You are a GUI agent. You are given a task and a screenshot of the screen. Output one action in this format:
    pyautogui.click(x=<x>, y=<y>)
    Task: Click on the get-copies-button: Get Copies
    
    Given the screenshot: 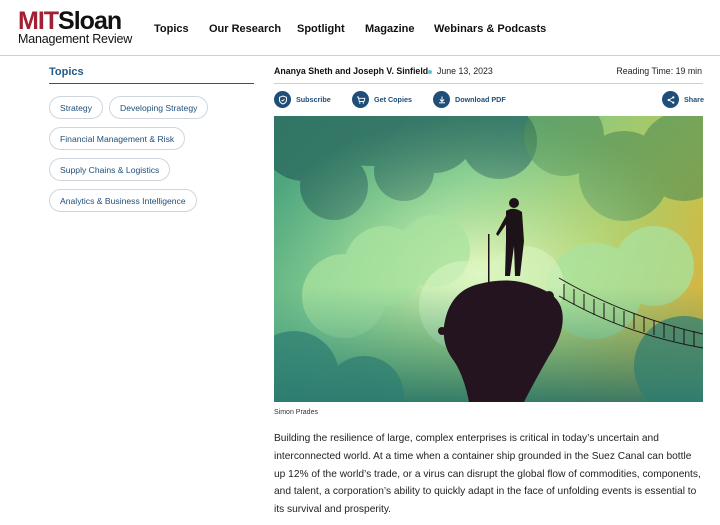 What is the action you would take?
    pyautogui.click(x=382, y=99)
    